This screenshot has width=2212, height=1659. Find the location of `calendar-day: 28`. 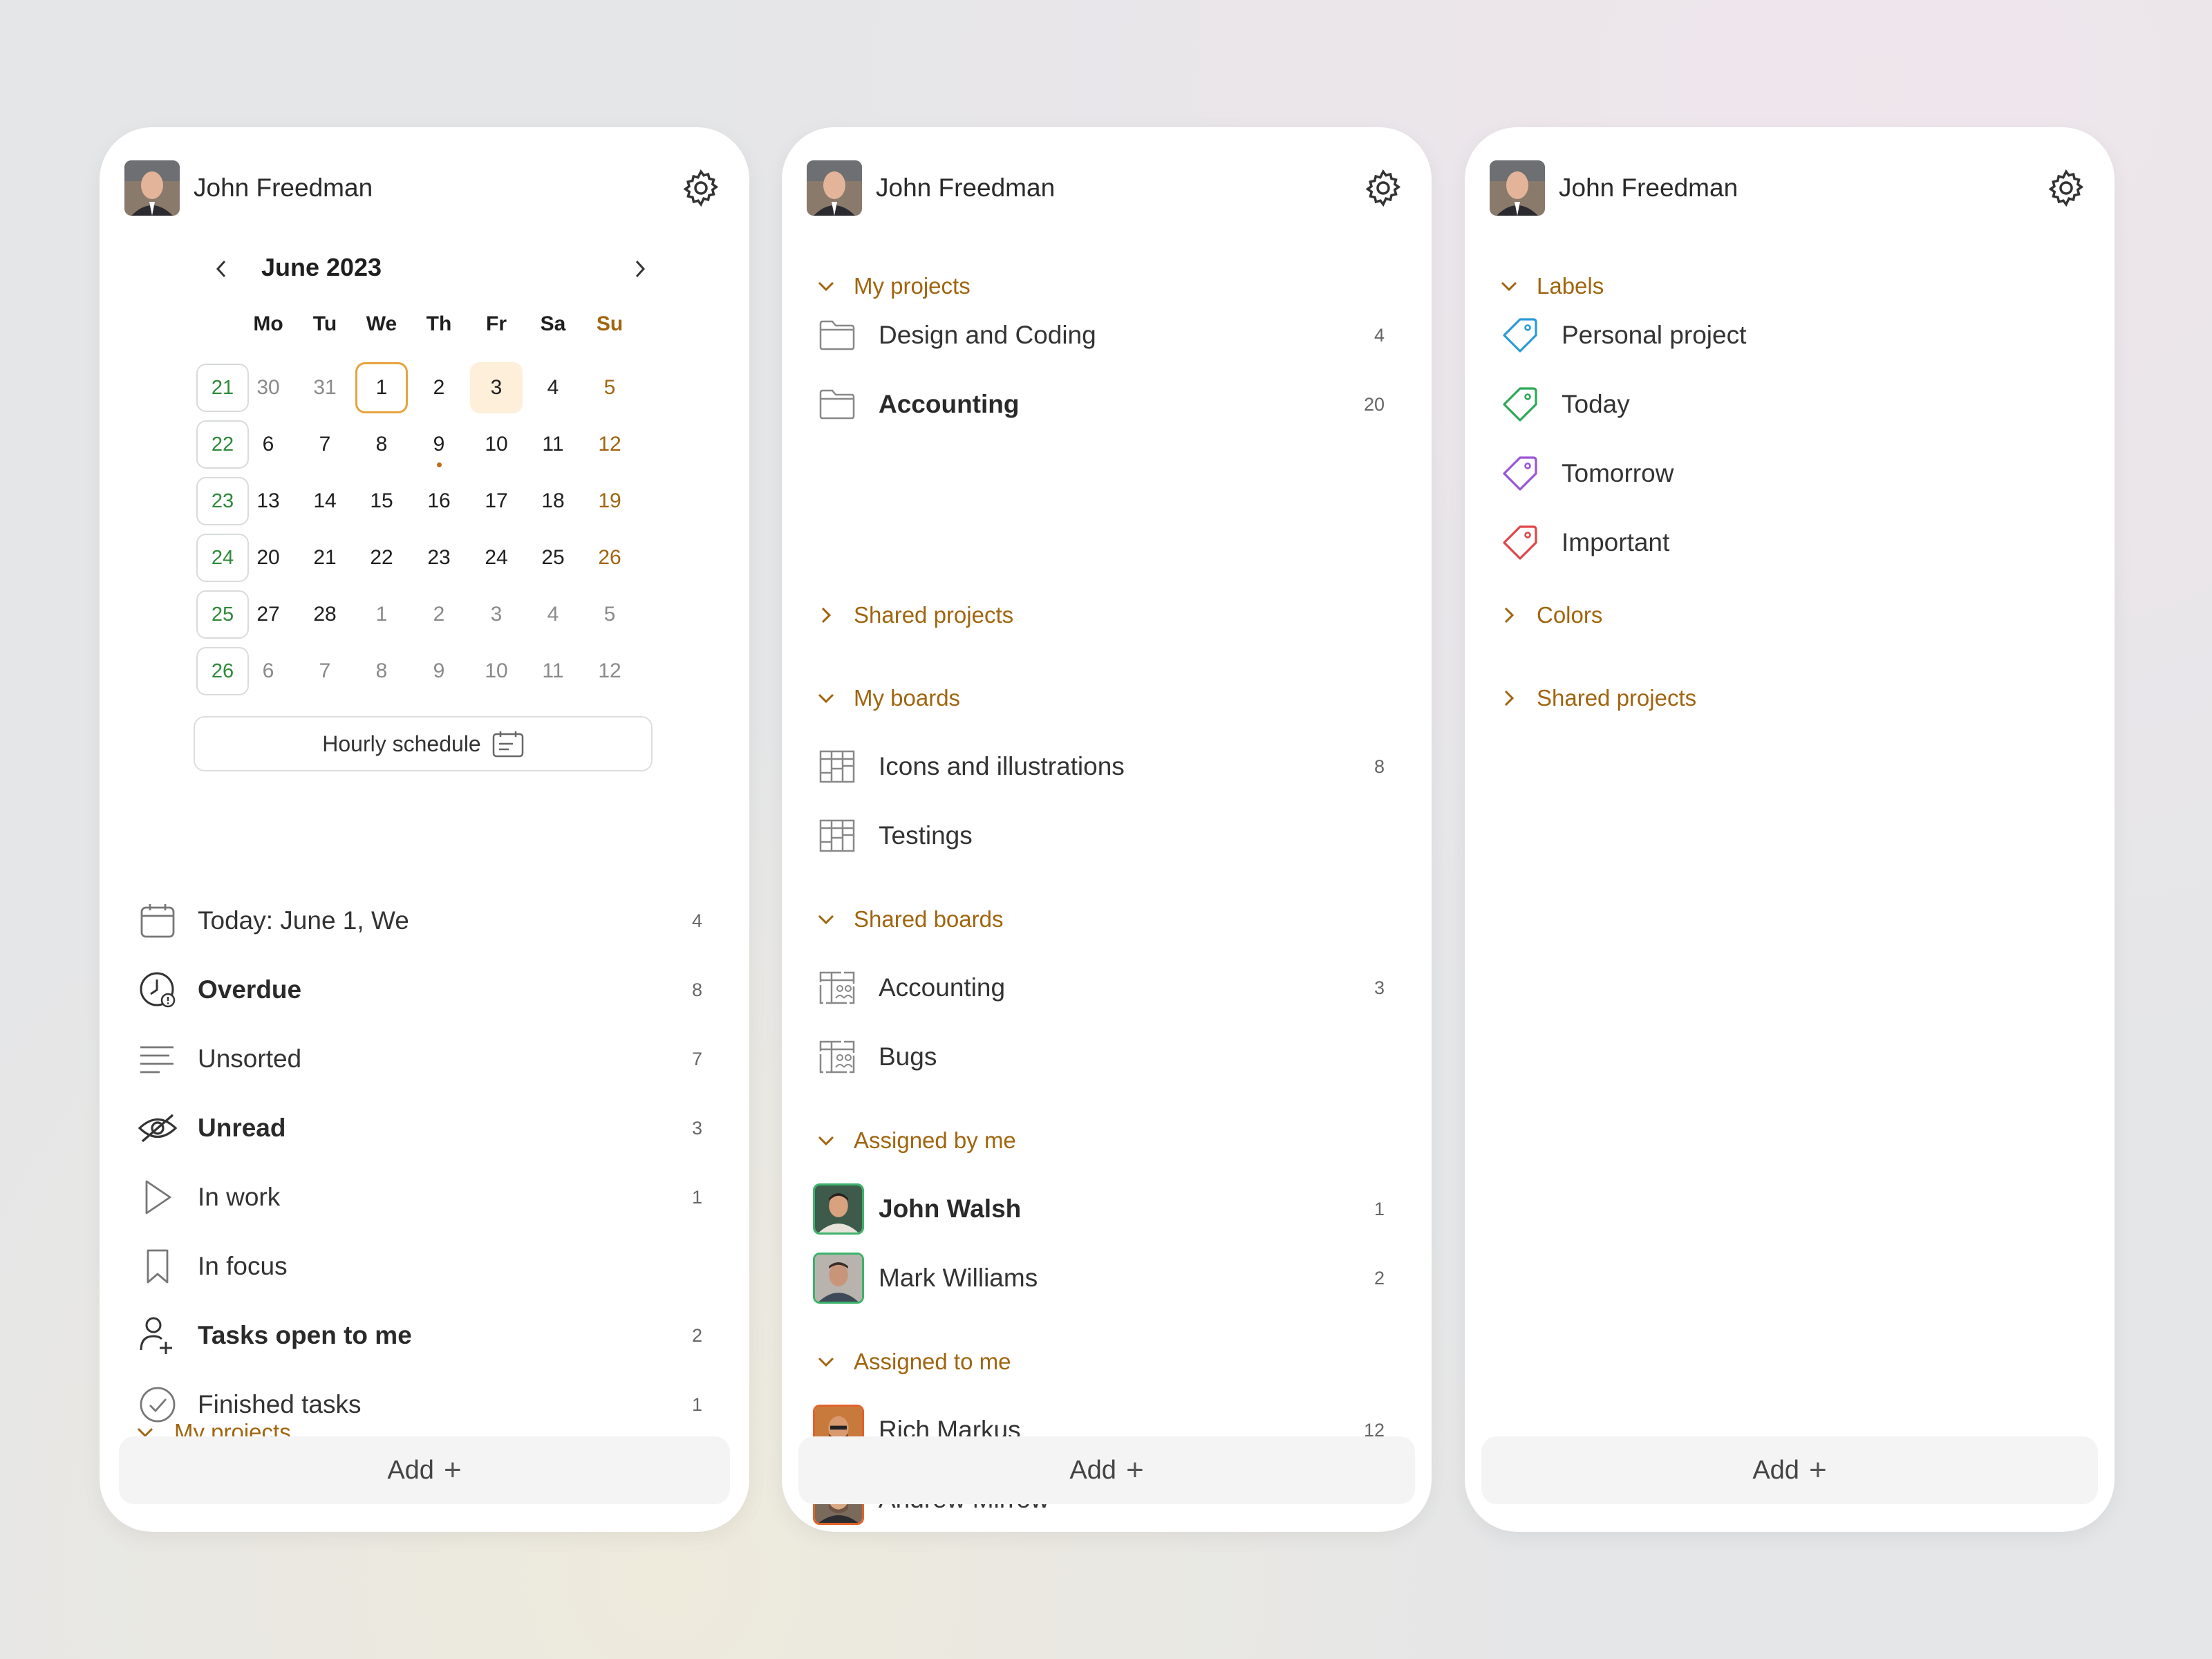

calendar-day: 28 is located at coordinates (325, 615).